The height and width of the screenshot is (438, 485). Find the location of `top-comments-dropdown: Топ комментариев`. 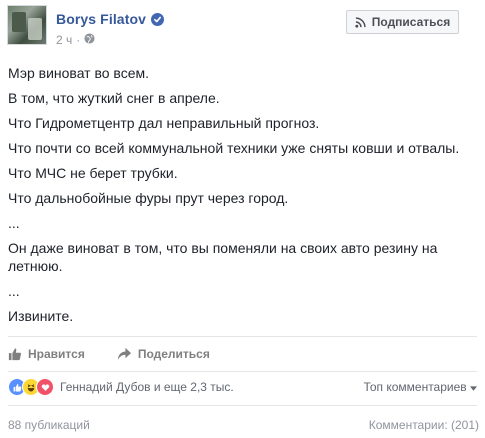

top-comments-dropdown: Топ комментариев is located at coordinates (420, 387).